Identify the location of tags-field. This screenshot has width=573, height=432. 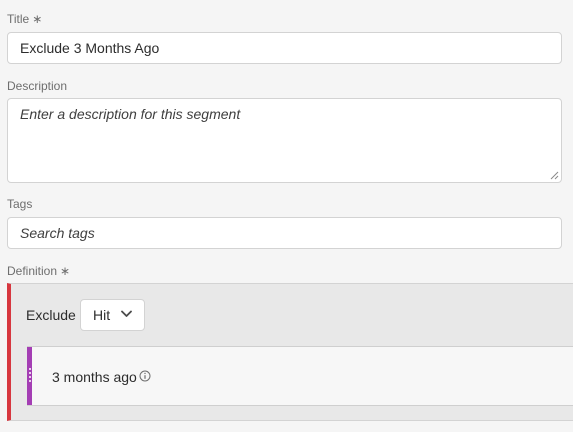
(284, 233).